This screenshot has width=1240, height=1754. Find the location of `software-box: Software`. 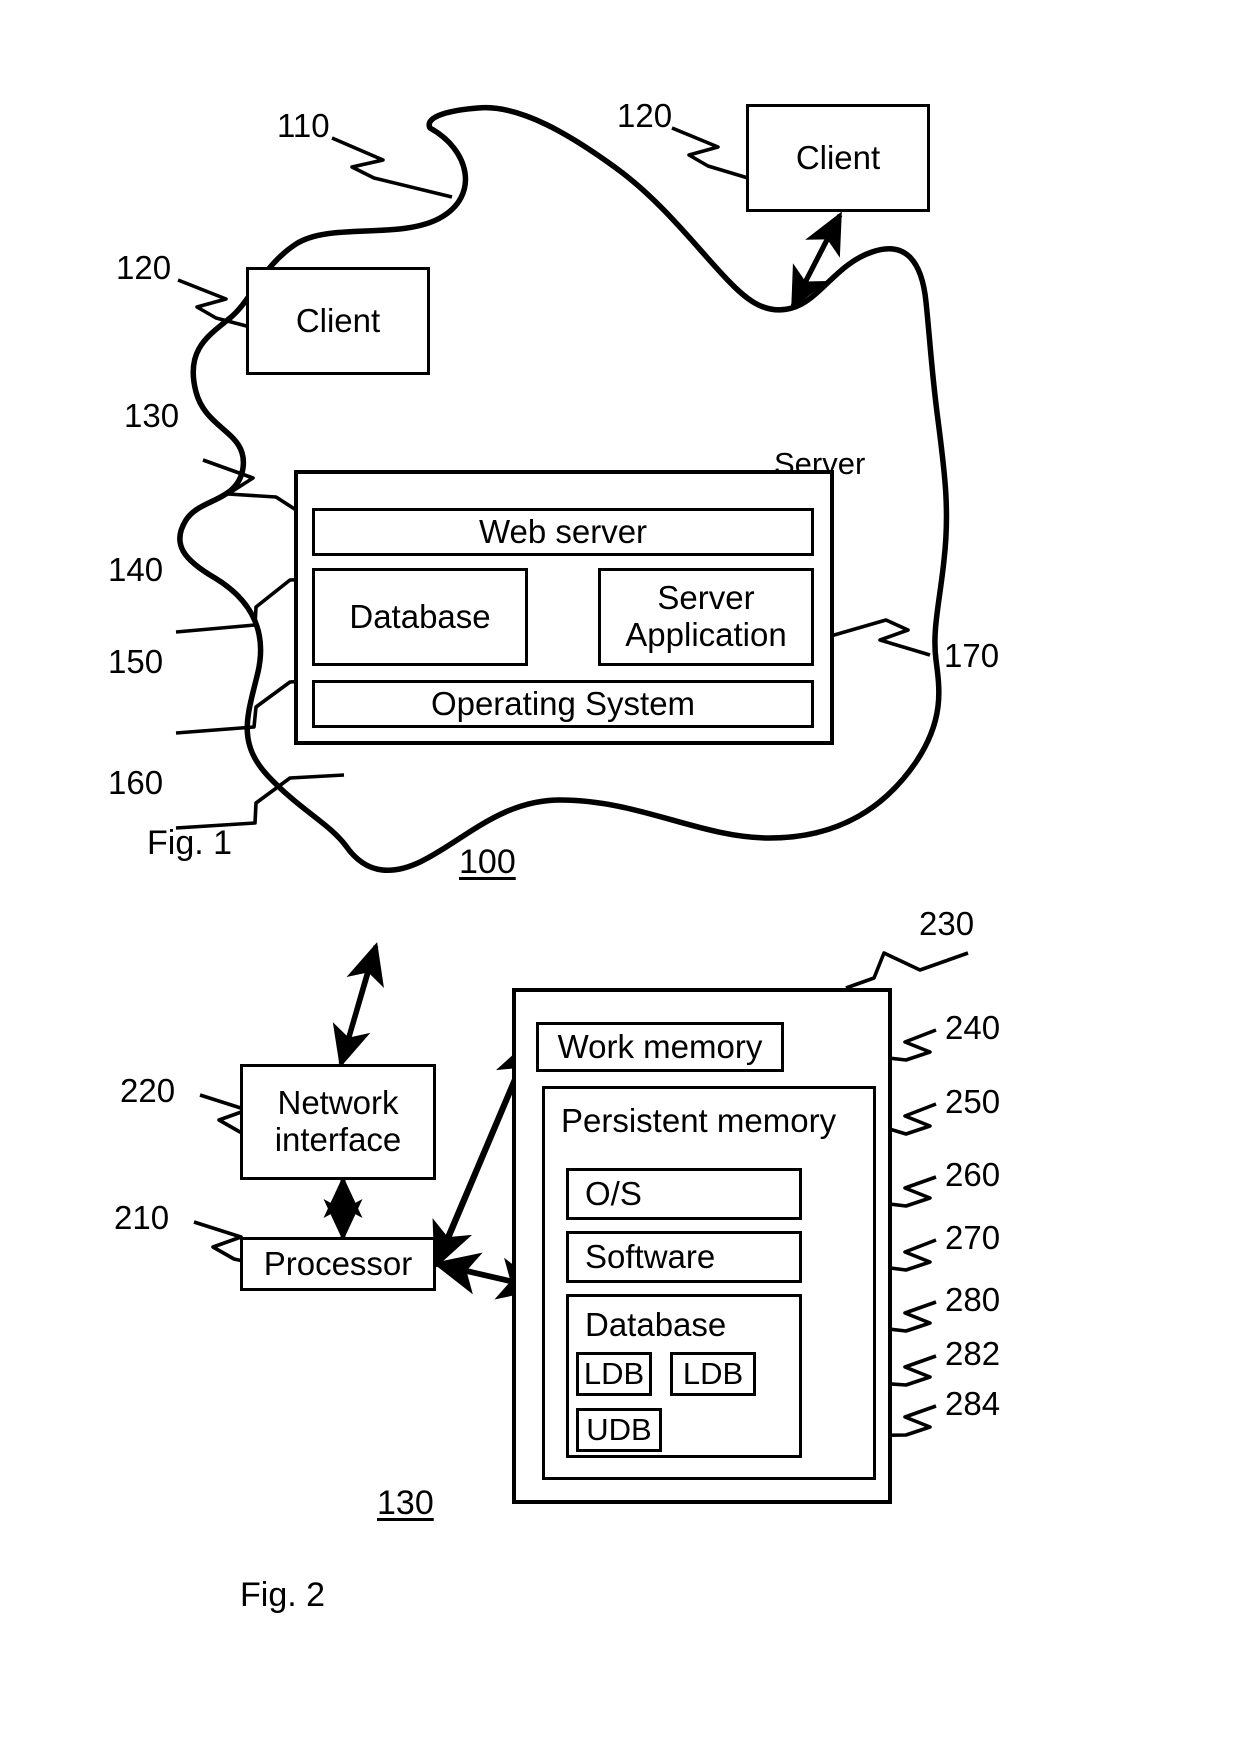

software-box: Software is located at coordinates (684, 1257).